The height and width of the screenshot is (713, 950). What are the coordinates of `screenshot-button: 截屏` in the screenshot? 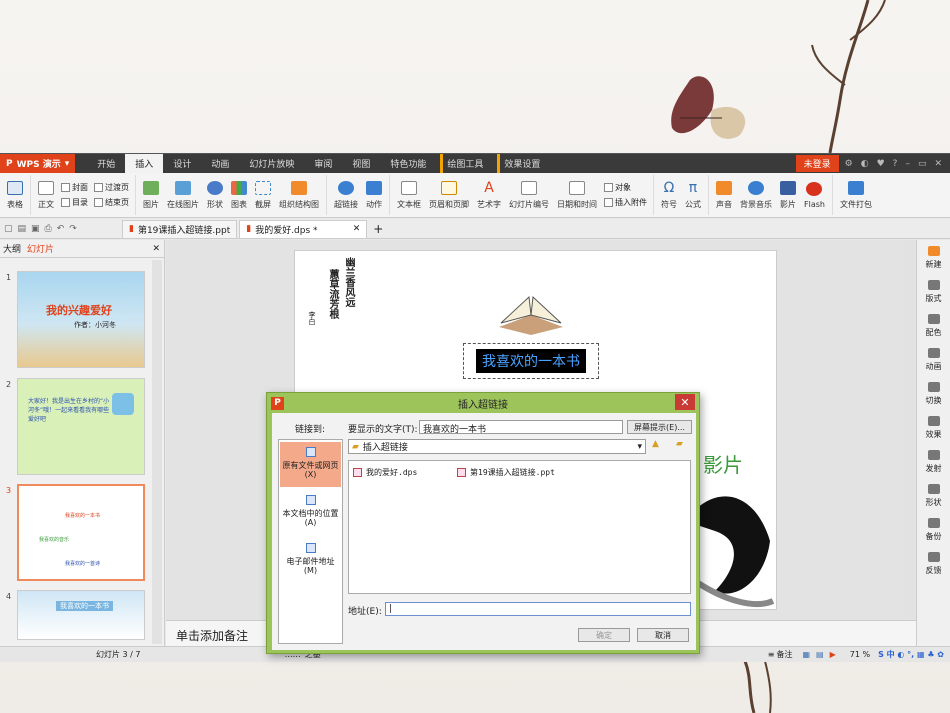 It's located at (263, 195).